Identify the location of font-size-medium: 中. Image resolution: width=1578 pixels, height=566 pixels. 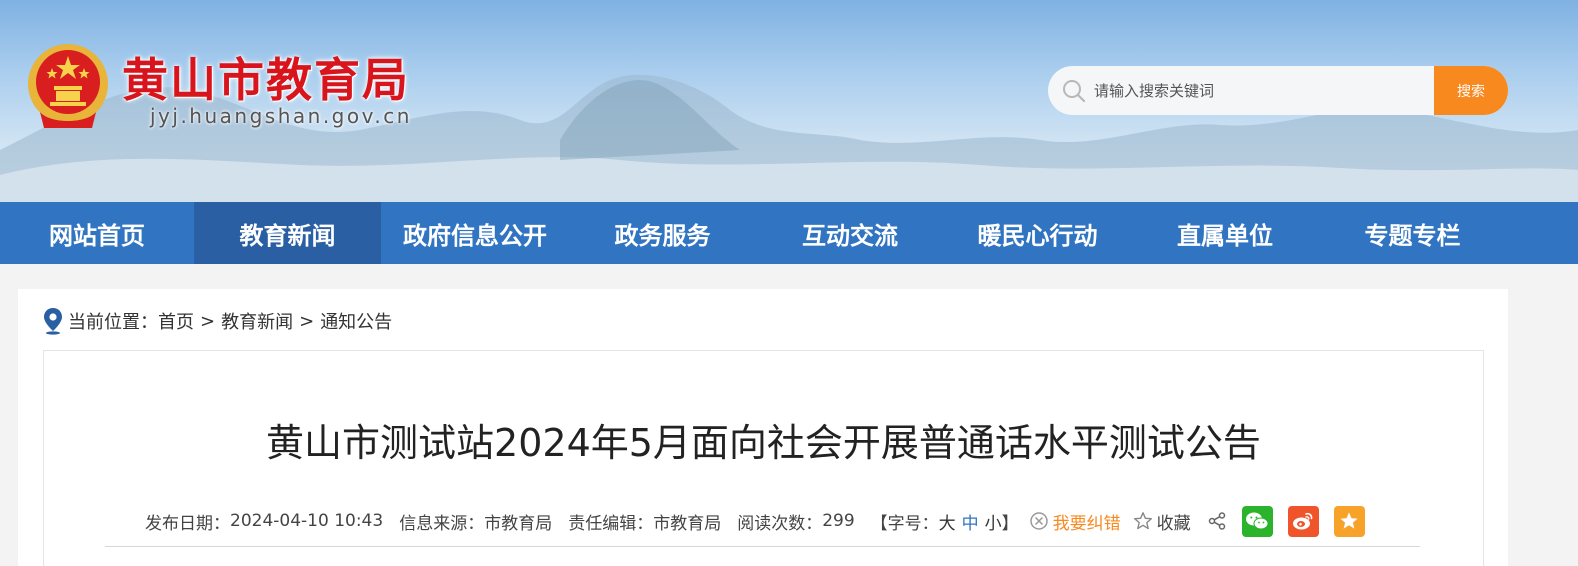
(970, 521).